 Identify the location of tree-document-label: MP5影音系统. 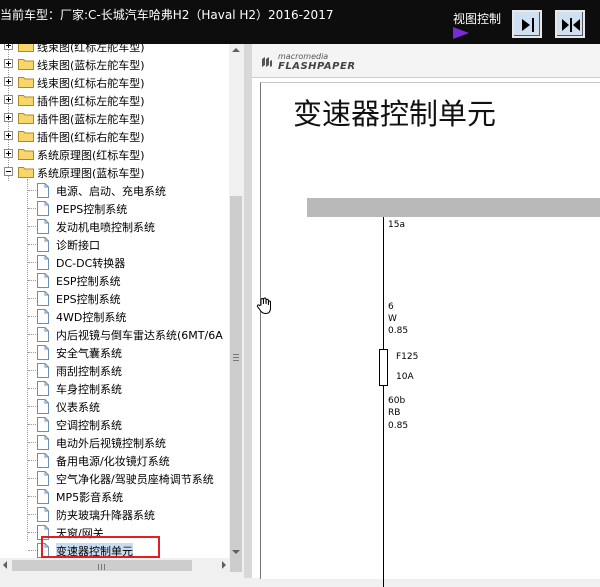
(90, 497).